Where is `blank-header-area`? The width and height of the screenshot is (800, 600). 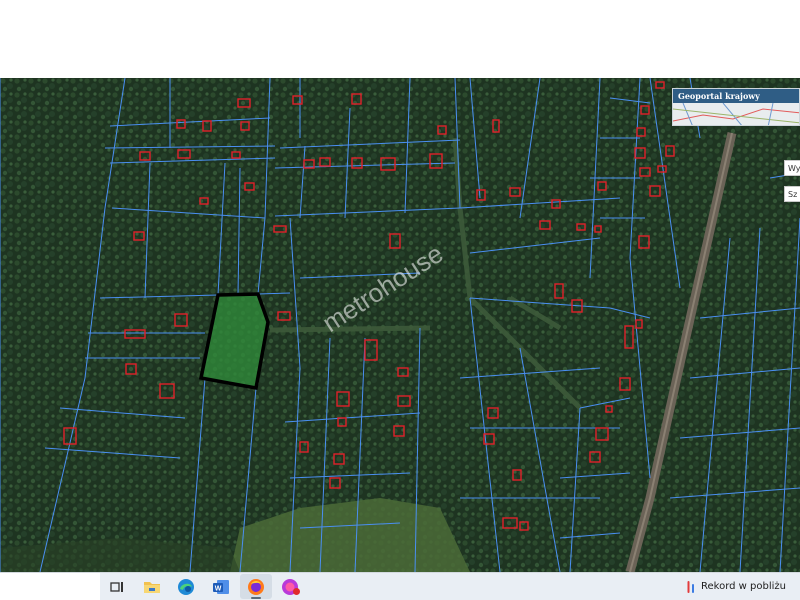 blank-header-area is located at coordinates (400, 39).